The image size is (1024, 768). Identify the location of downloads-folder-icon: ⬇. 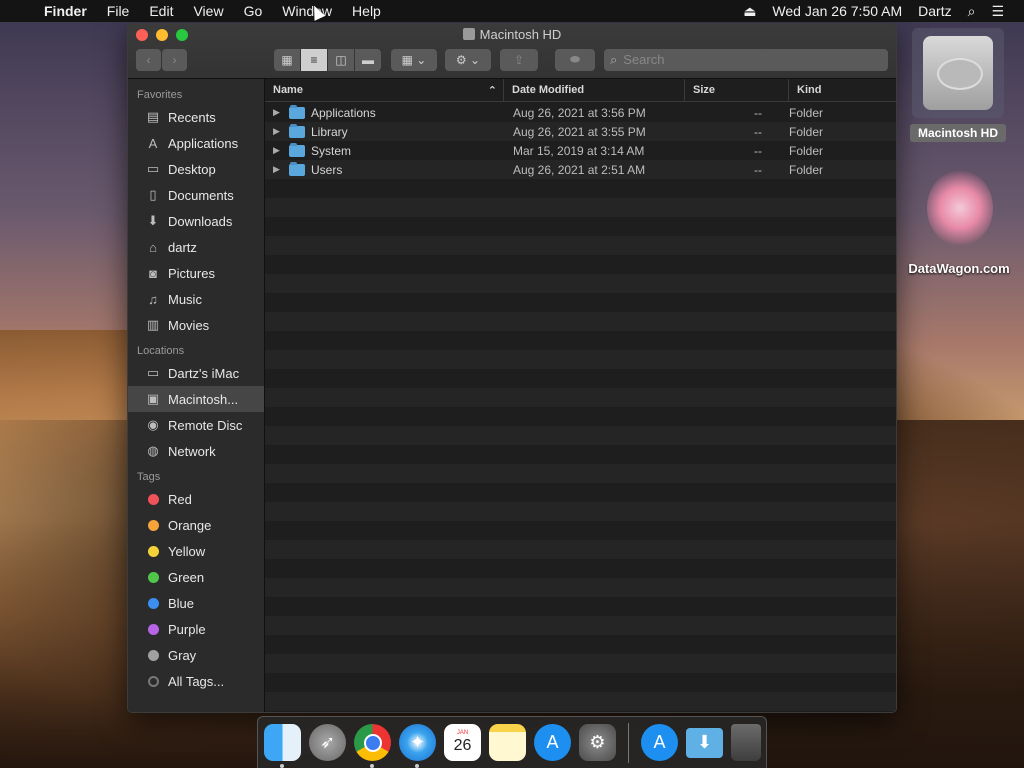
(704, 742).